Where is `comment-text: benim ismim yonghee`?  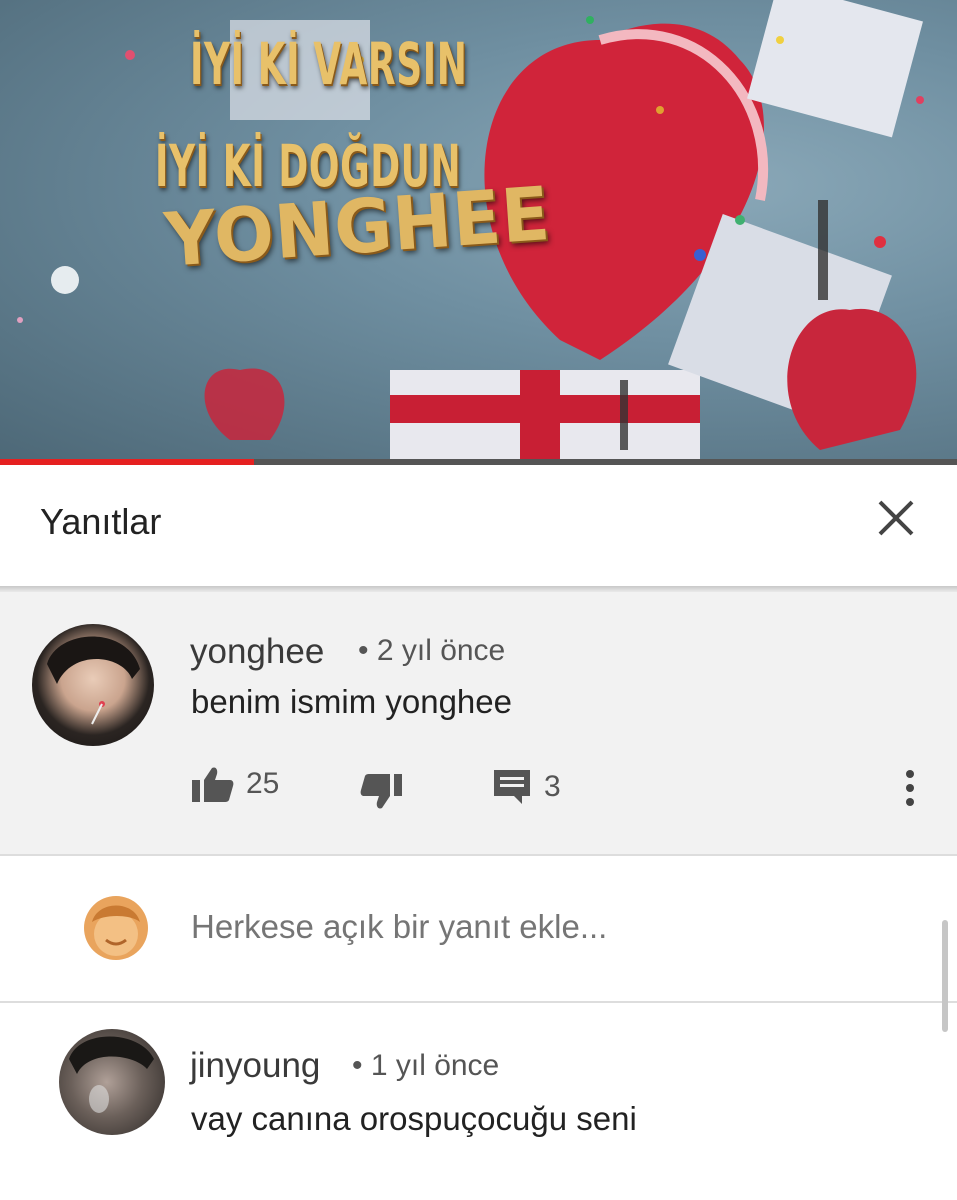
comment-text: benim ismim yonghee is located at coordinates (351, 701).